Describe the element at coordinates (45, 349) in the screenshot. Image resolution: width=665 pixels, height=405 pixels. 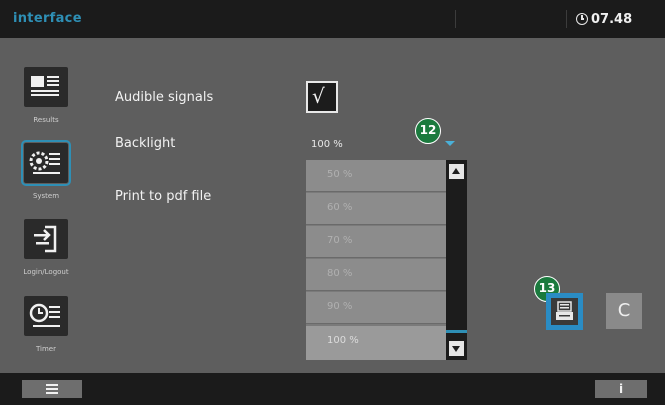
I see `sidebar-item-label: Timer` at that location.